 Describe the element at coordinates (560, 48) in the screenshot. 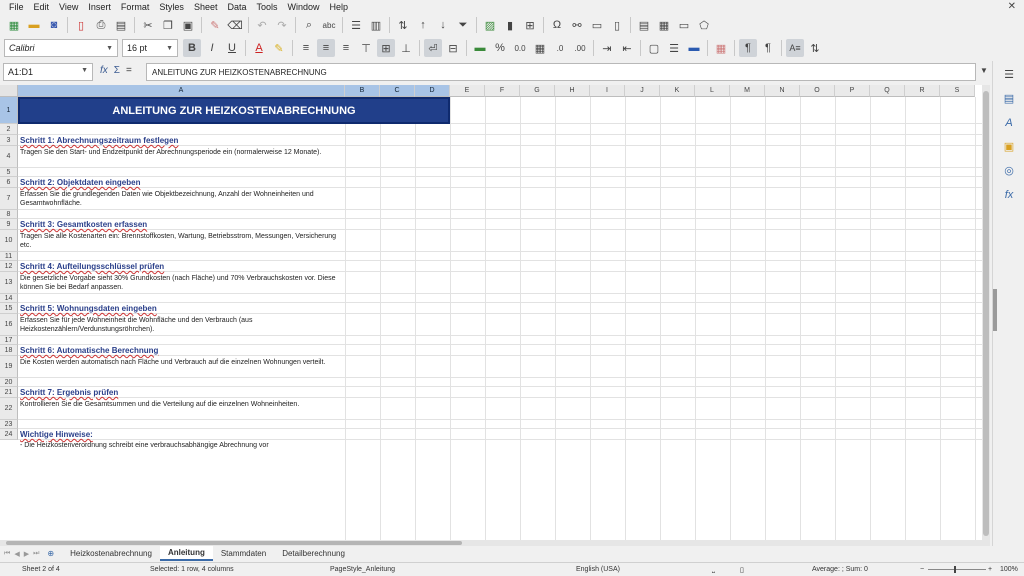

I see `add-decimal-icon: .0` at that location.